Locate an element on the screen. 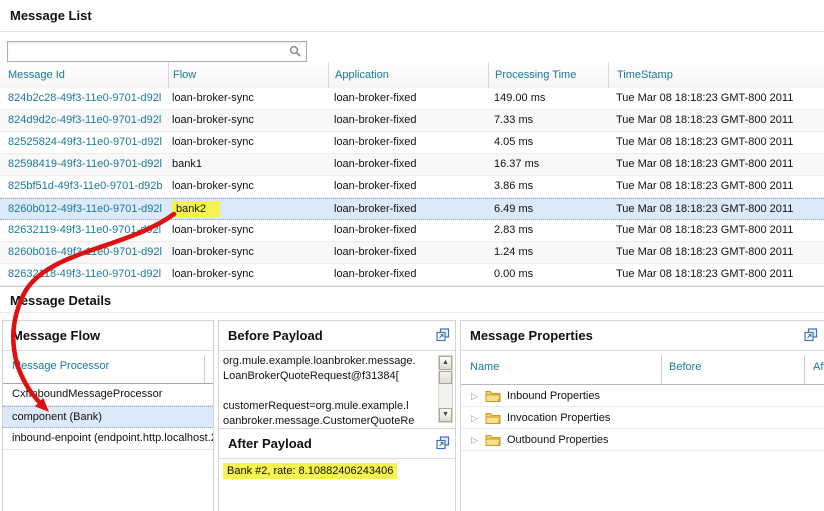  cell-processing-time: 7.33 ms is located at coordinates (514, 120).